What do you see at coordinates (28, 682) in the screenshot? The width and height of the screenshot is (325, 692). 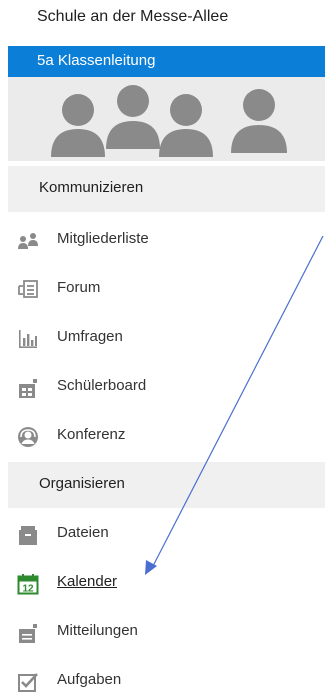 I see `checkbox-check-icon` at bounding box center [28, 682].